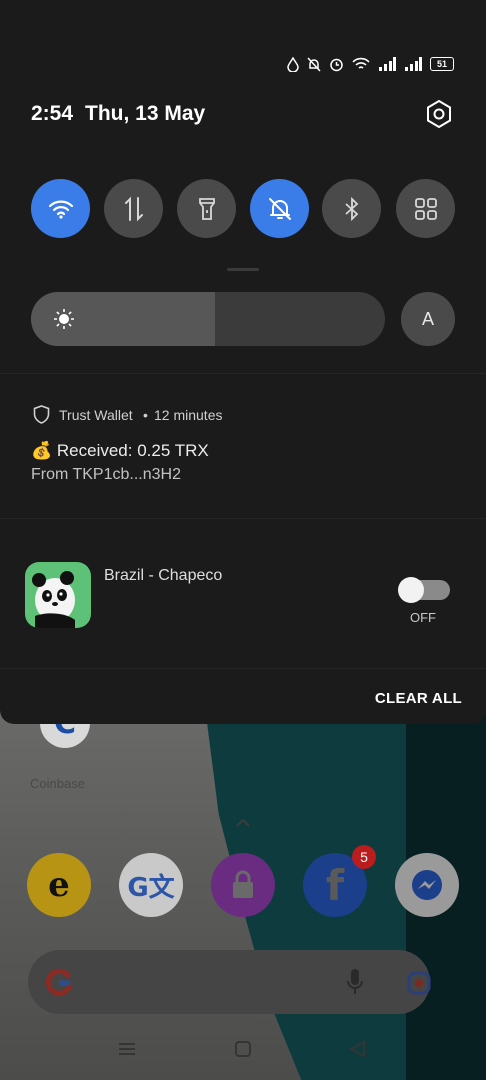 This screenshot has height=1080, width=486. What do you see at coordinates (57, 783) in the screenshot?
I see `coinbase-app-label: Coinbase` at bounding box center [57, 783].